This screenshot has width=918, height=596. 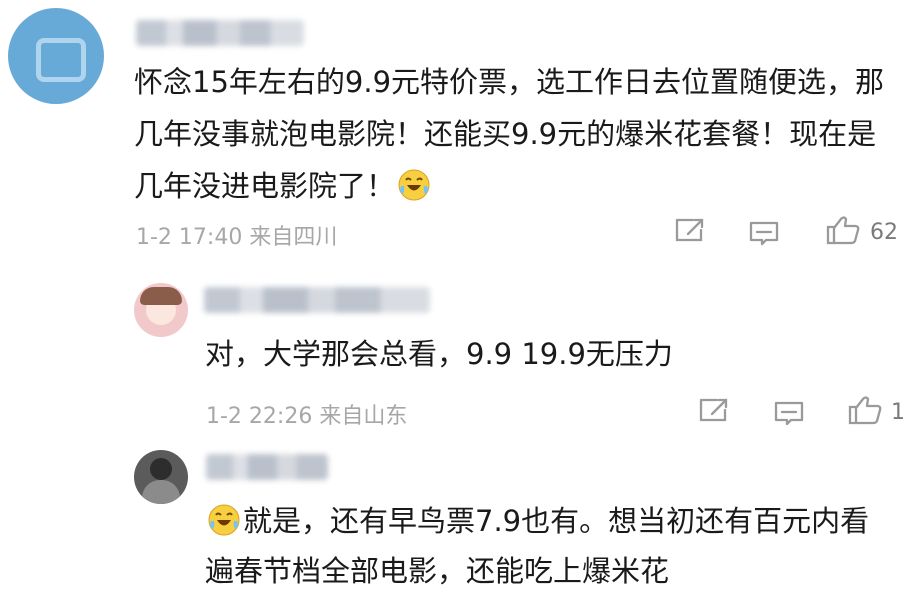 I want to click on comment-text: 对，大学那会总看，9.9 19.9无压力, so click(x=439, y=354).